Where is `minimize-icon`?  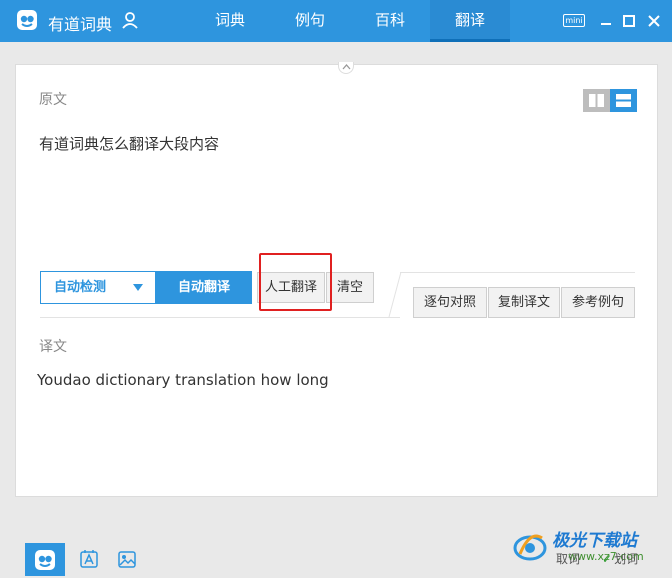 minimize-icon is located at coordinates (606, 21).